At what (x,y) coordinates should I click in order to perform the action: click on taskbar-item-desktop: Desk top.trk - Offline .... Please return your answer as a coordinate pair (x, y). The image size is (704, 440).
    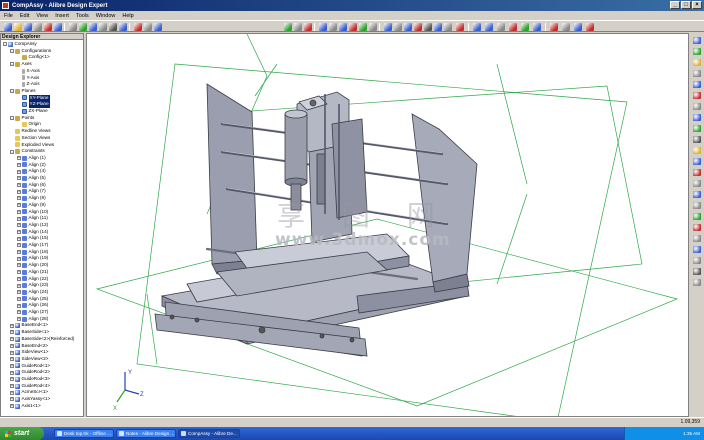
    Looking at the image, I should click on (84, 433).